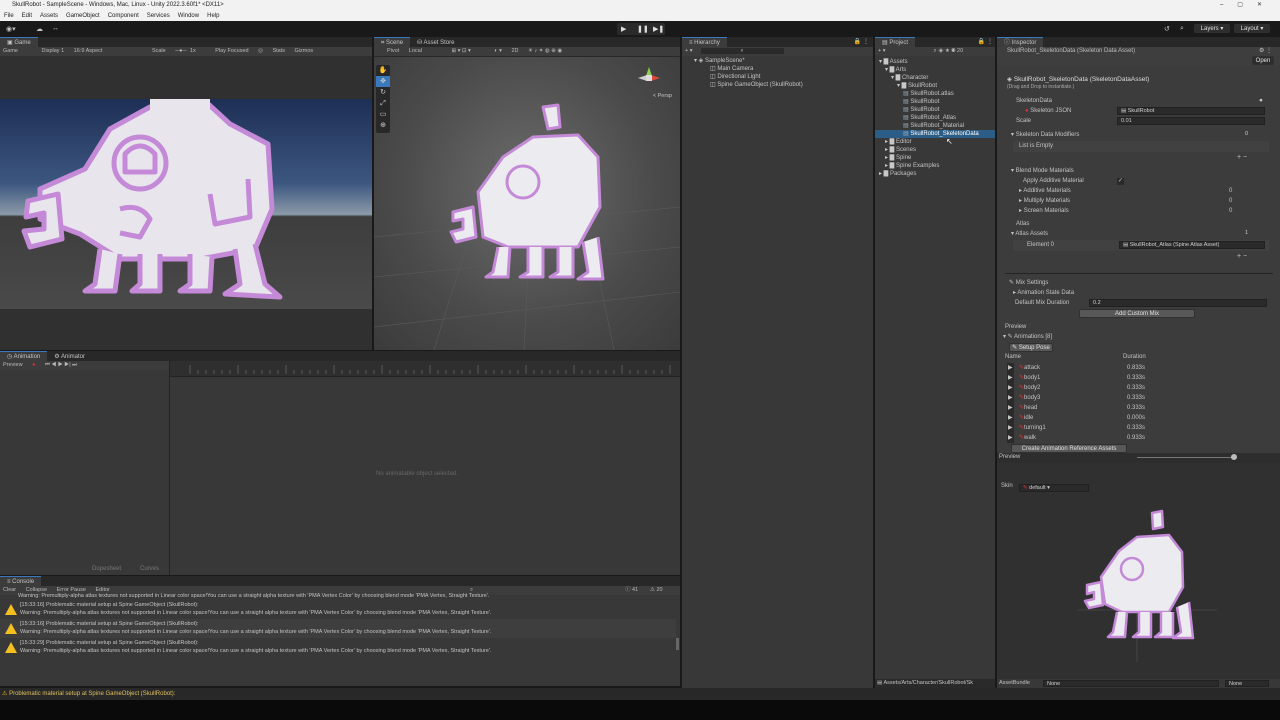  What do you see at coordinates (1192, 245) in the screenshot?
I see `element0-field: ▤ SkullRobot_Atlas (Spine Atlas Asset)` at bounding box center [1192, 245].